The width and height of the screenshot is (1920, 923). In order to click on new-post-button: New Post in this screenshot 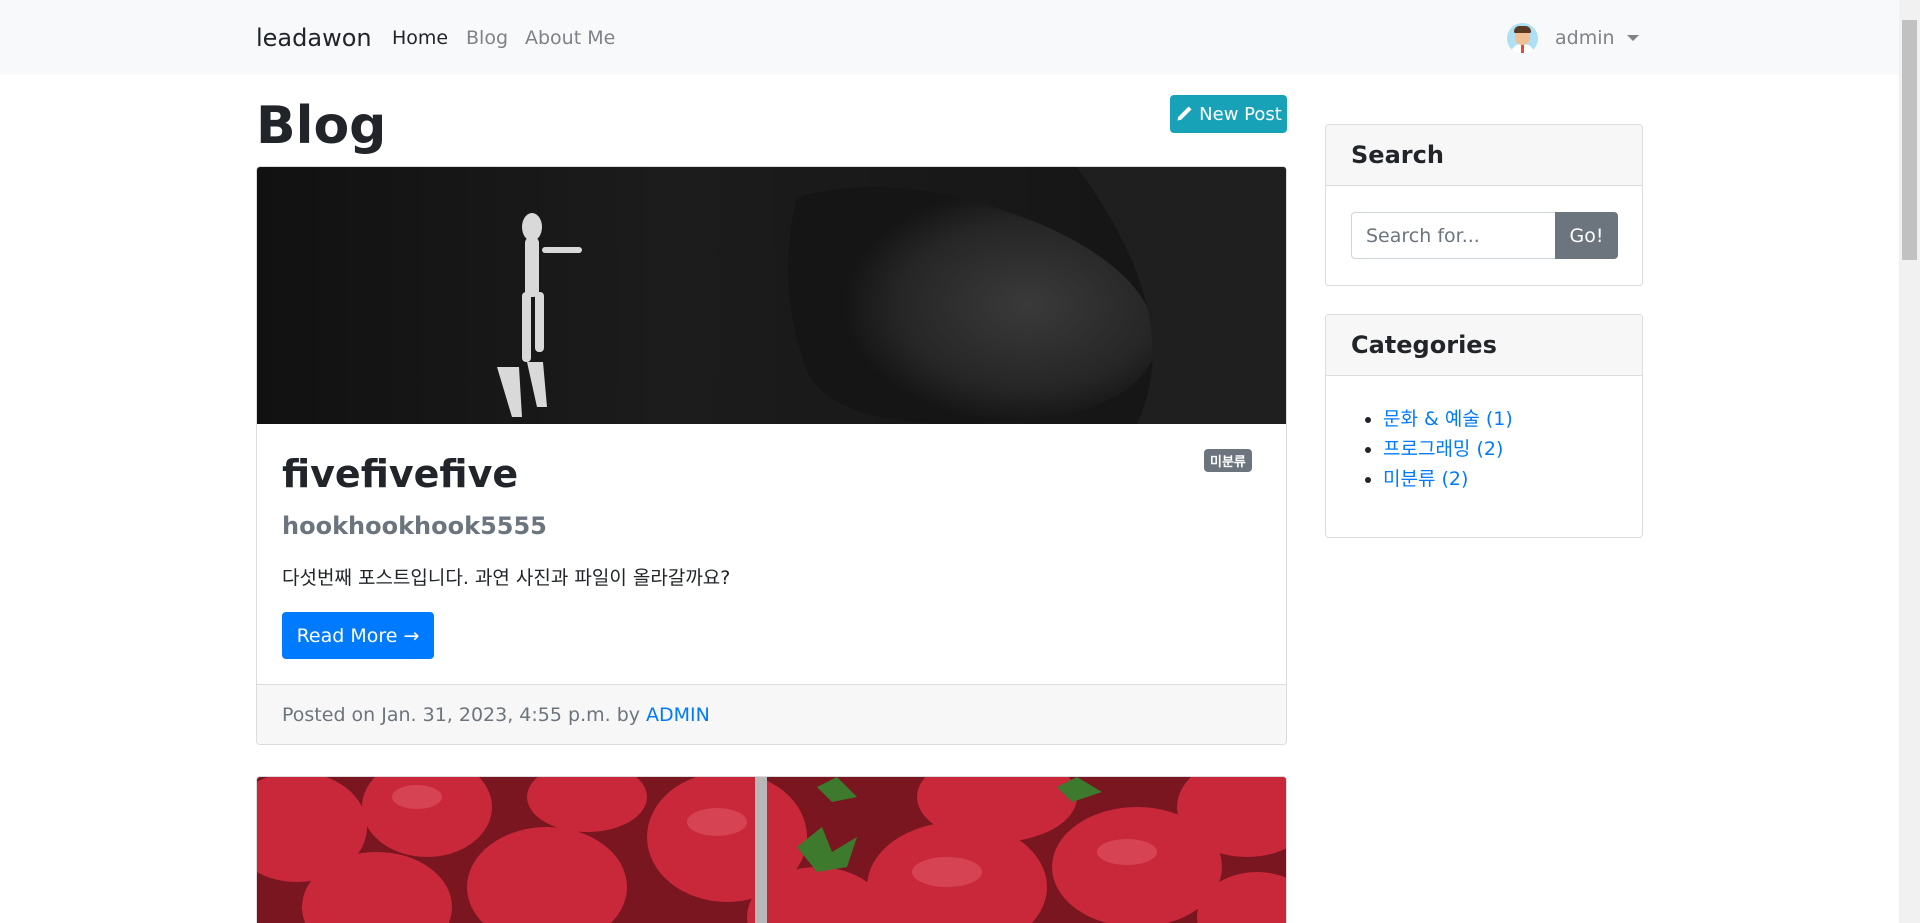, I will do `click(1228, 114)`.